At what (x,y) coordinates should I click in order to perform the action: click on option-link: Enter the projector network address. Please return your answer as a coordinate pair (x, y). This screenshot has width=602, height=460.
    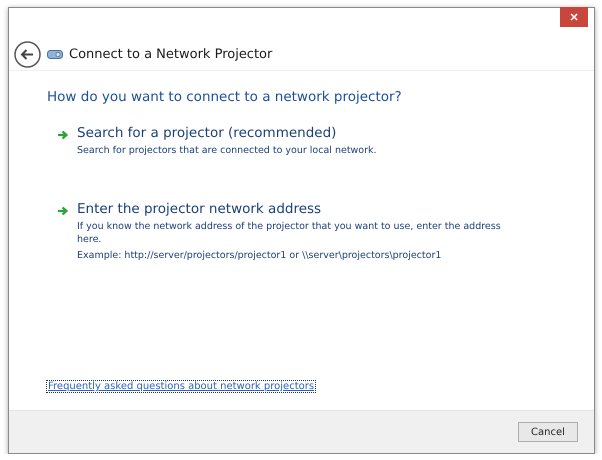
    Looking at the image, I should click on (297, 209).